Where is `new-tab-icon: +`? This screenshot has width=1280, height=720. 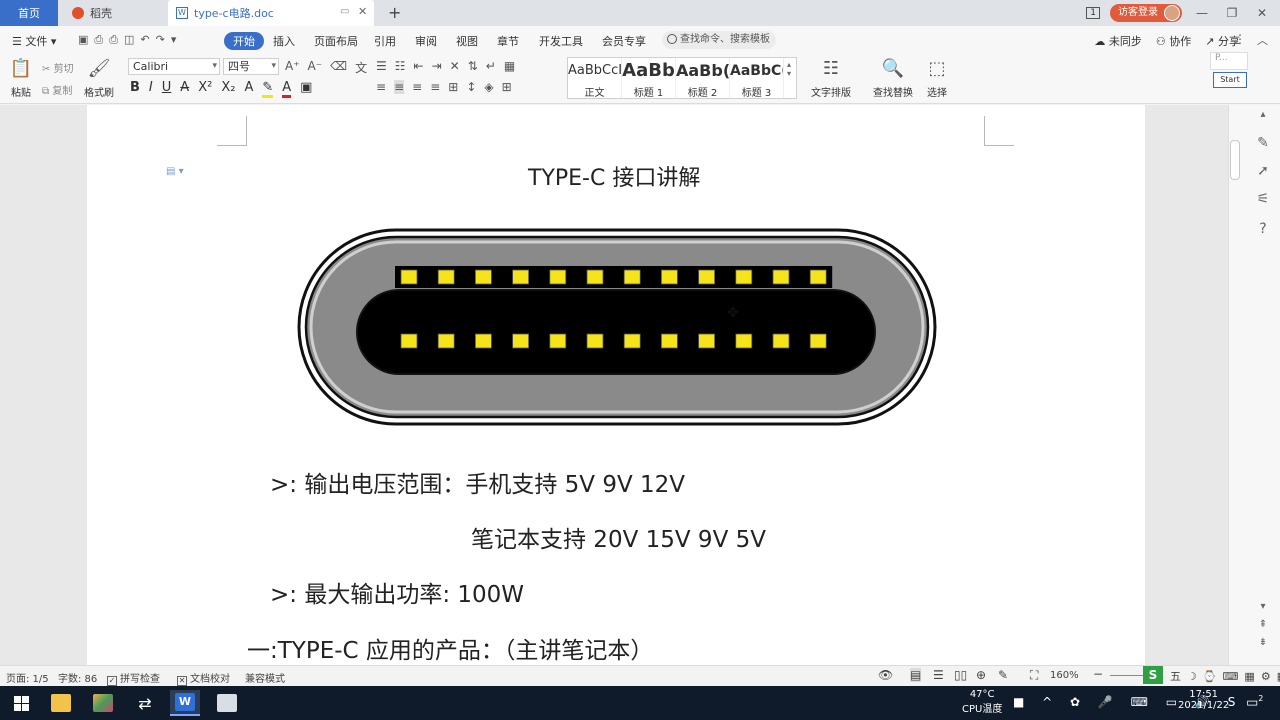 new-tab-icon: + is located at coordinates (394, 12).